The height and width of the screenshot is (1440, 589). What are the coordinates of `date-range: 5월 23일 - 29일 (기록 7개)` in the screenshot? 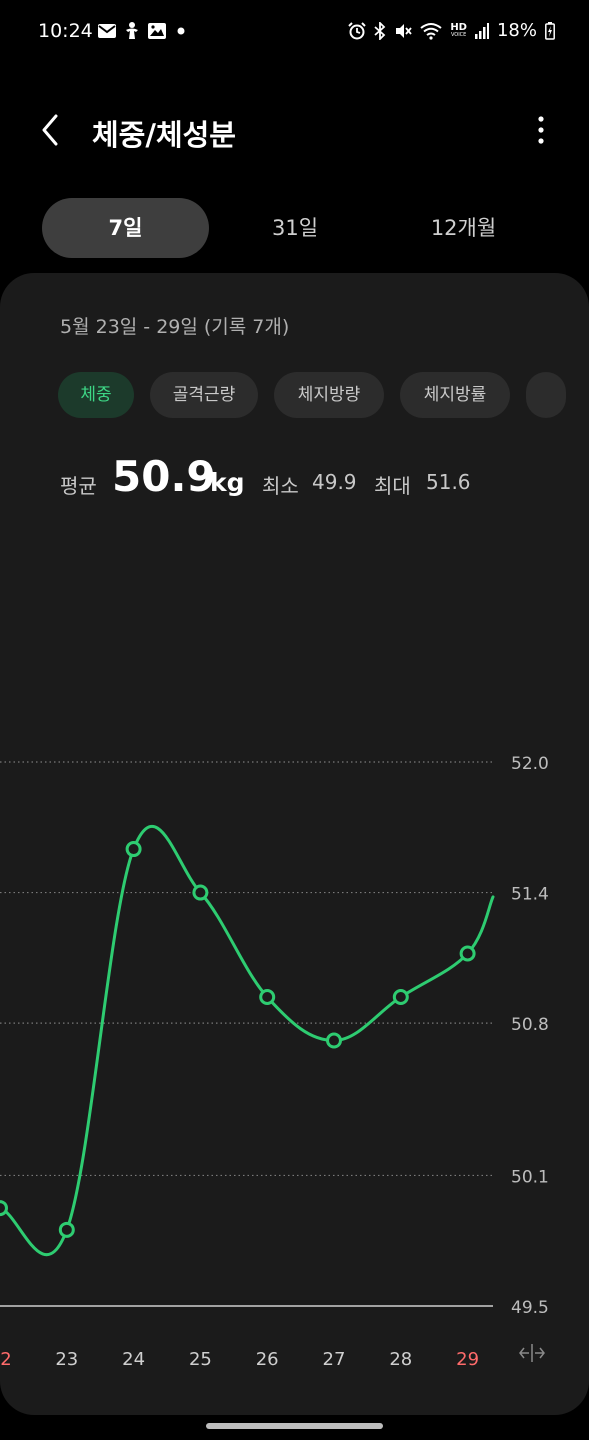 It's located at (175, 327).